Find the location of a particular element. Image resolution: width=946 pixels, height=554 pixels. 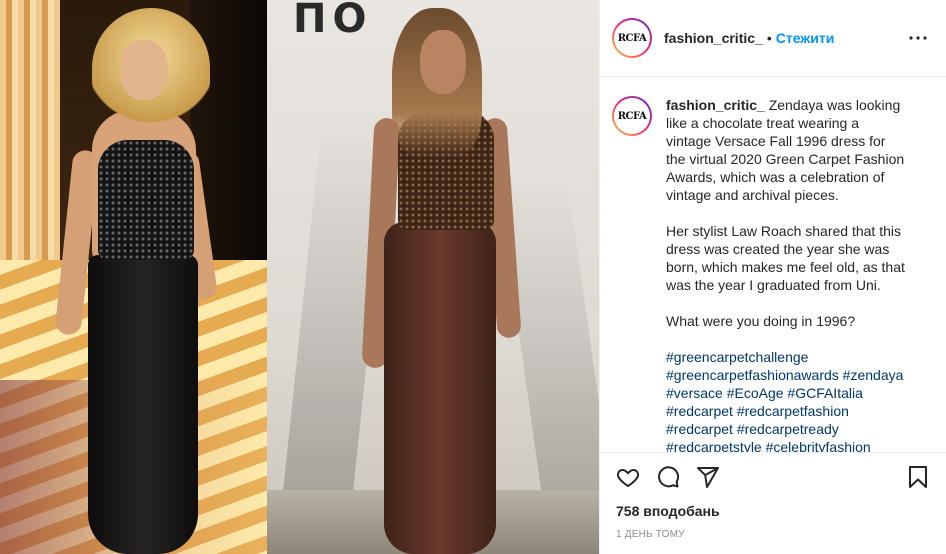

like-button is located at coordinates (636, 477).